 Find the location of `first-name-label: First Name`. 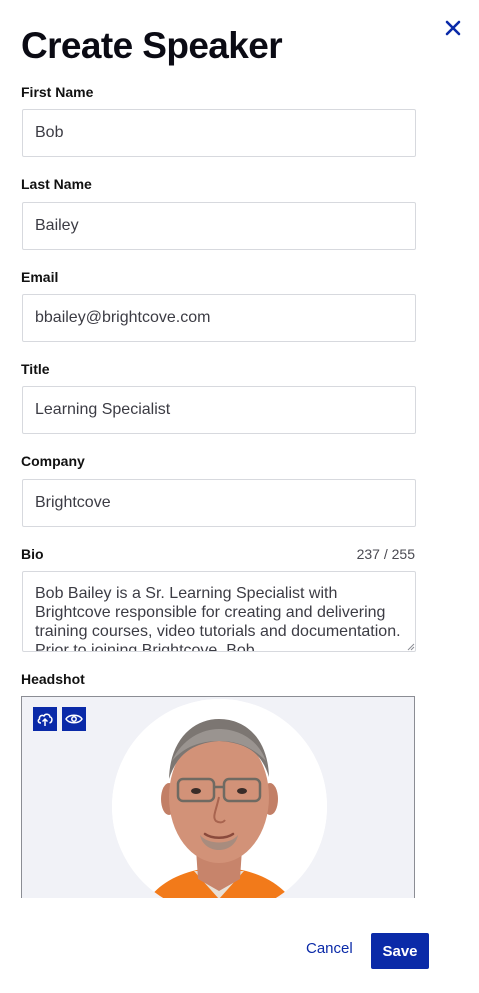

first-name-label: First Name is located at coordinates (57, 92).